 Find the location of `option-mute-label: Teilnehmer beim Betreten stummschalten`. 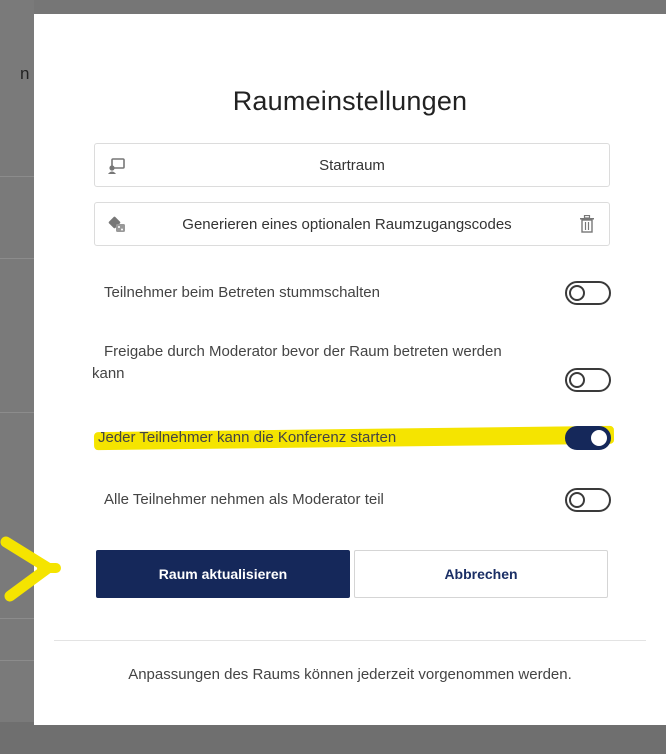

option-mute-label: Teilnehmer beim Betreten stummschalten is located at coordinates (242, 292).